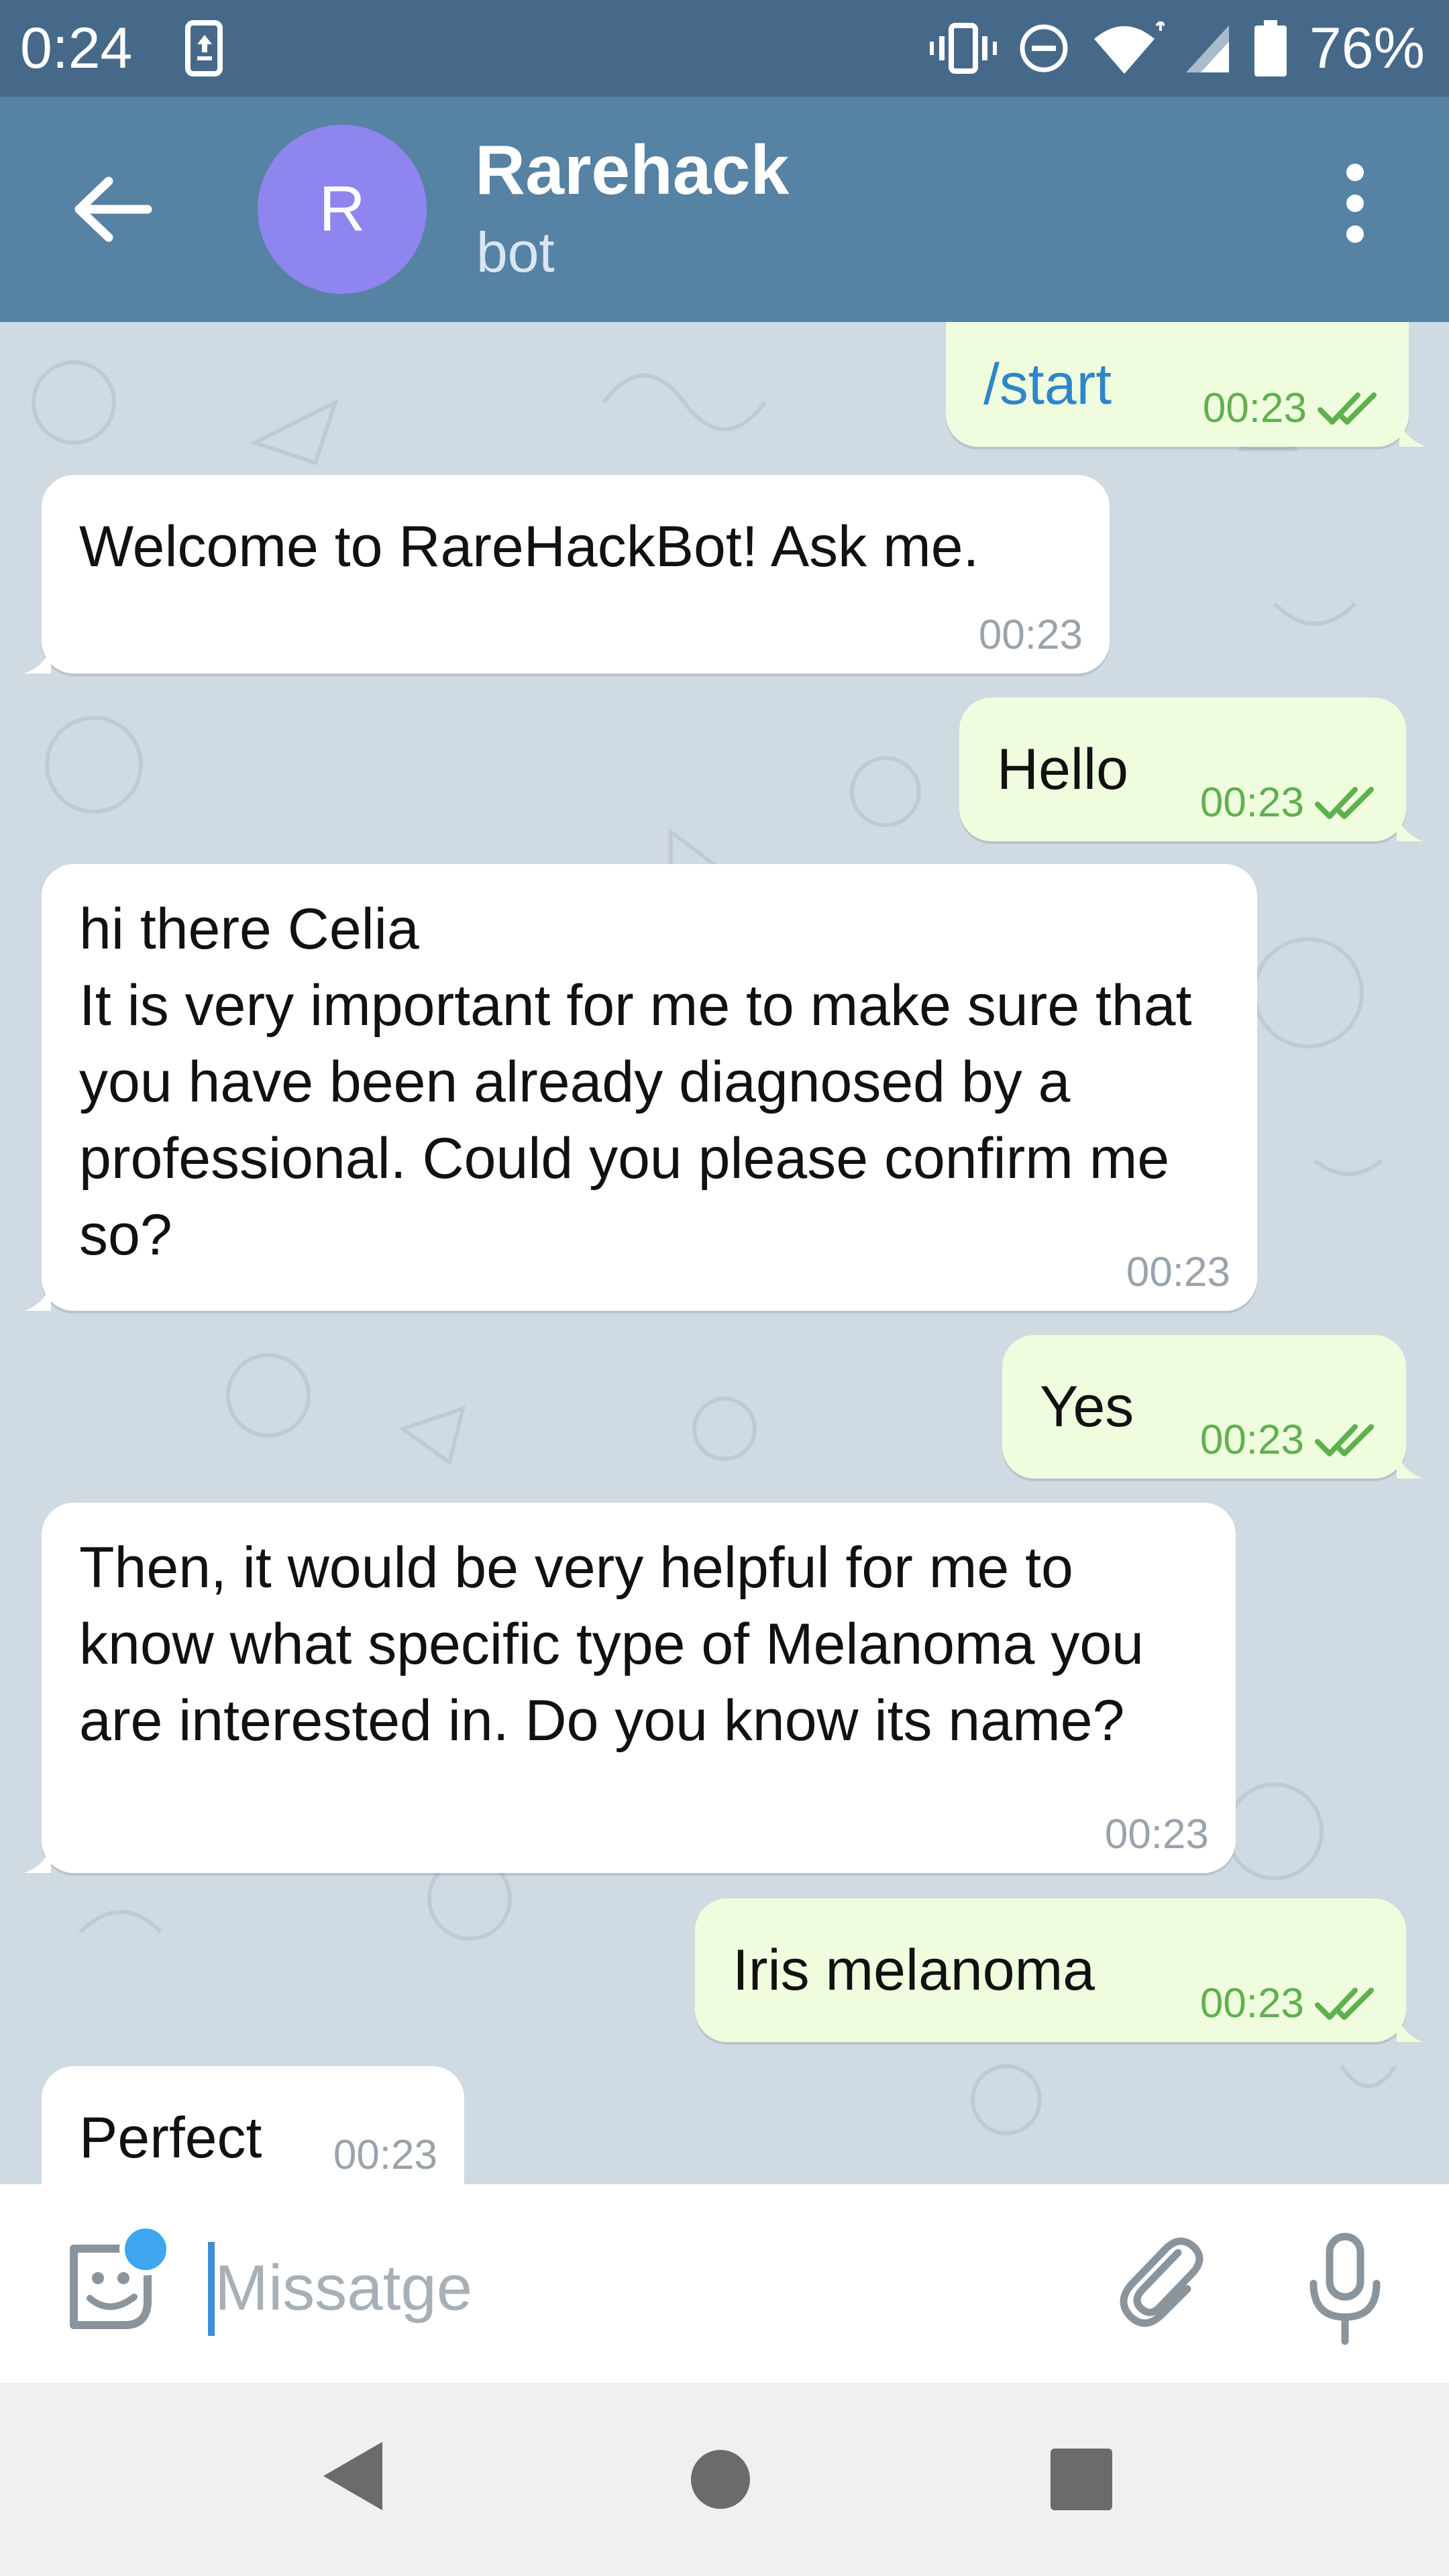  I want to click on message-text: /start, so click(1047, 384).